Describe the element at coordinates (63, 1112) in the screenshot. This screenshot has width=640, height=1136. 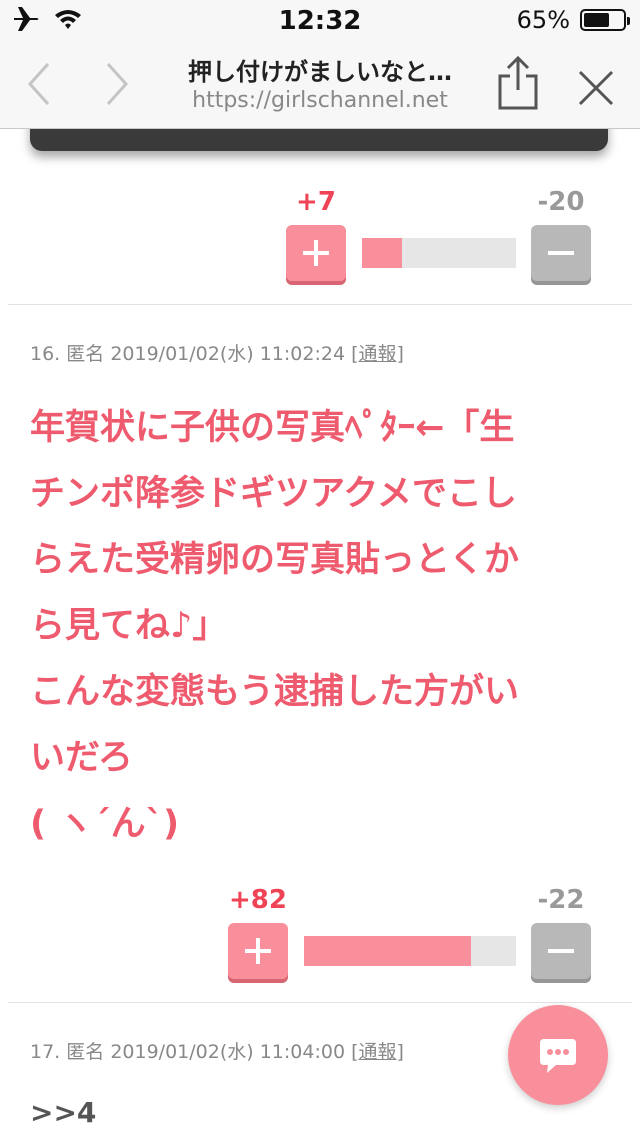
I see `reply-anchor-link: >>4` at that location.